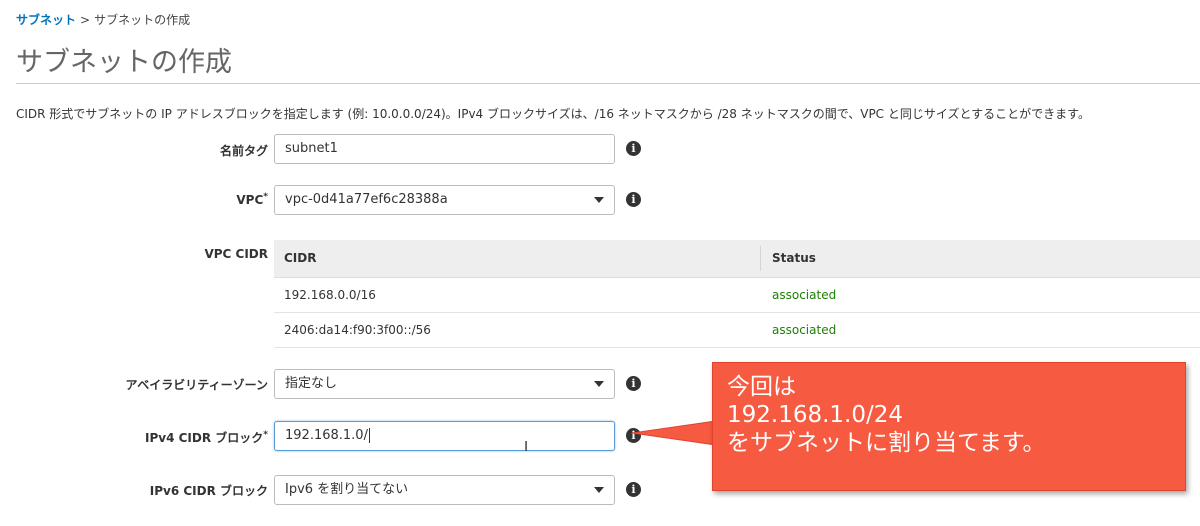  Describe the element at coordinates (326, 435) in the screenshot. I see `ipv4-cidr-value: 192.168.1.0/` at that location.